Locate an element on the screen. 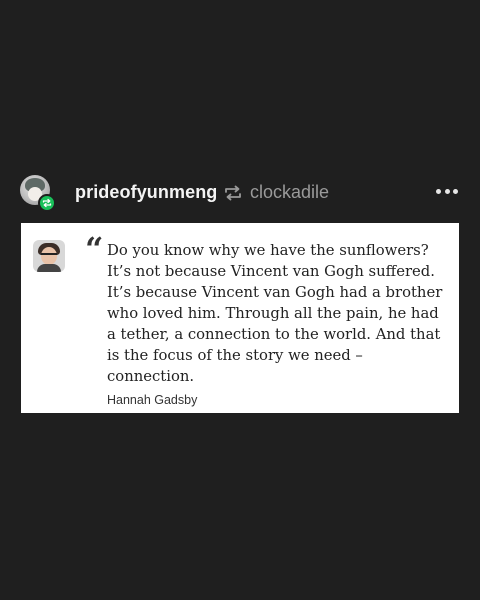  more-options-icon is located at coordinates (447, 191).